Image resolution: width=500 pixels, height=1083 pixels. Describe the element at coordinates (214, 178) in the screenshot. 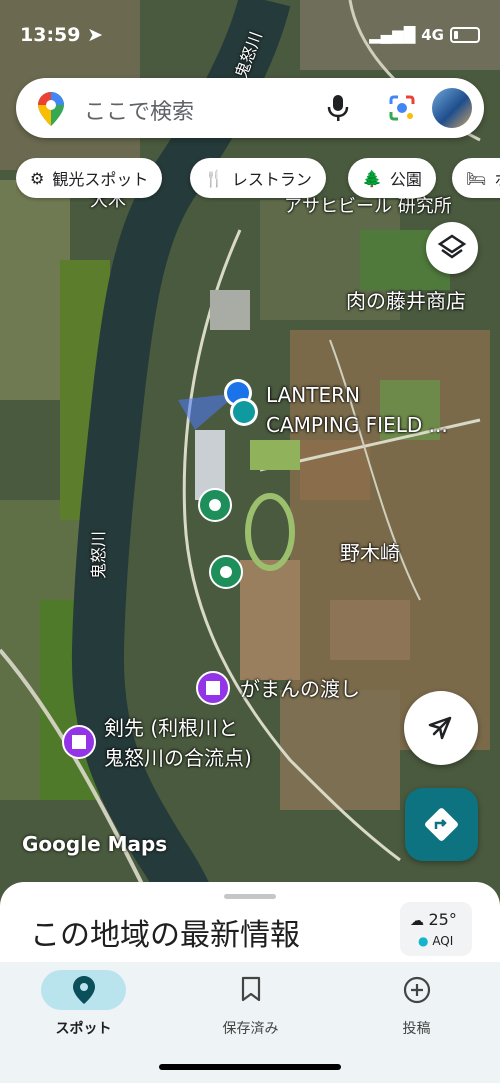

I see `fork-knife-icon: 🍴` at that location.